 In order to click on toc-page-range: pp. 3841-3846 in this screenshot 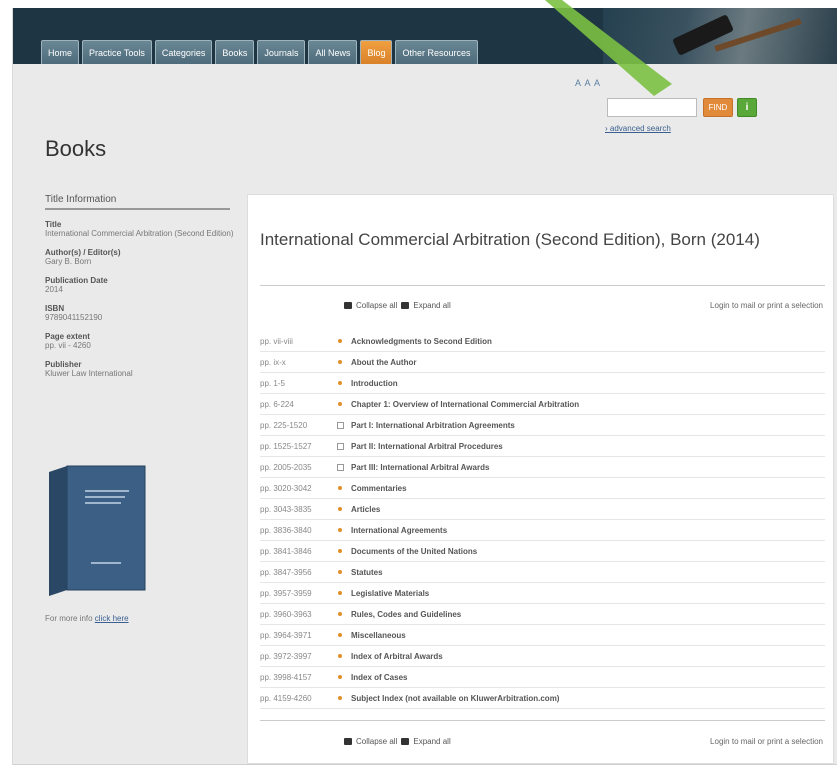, I will do `click(286, 551)`.